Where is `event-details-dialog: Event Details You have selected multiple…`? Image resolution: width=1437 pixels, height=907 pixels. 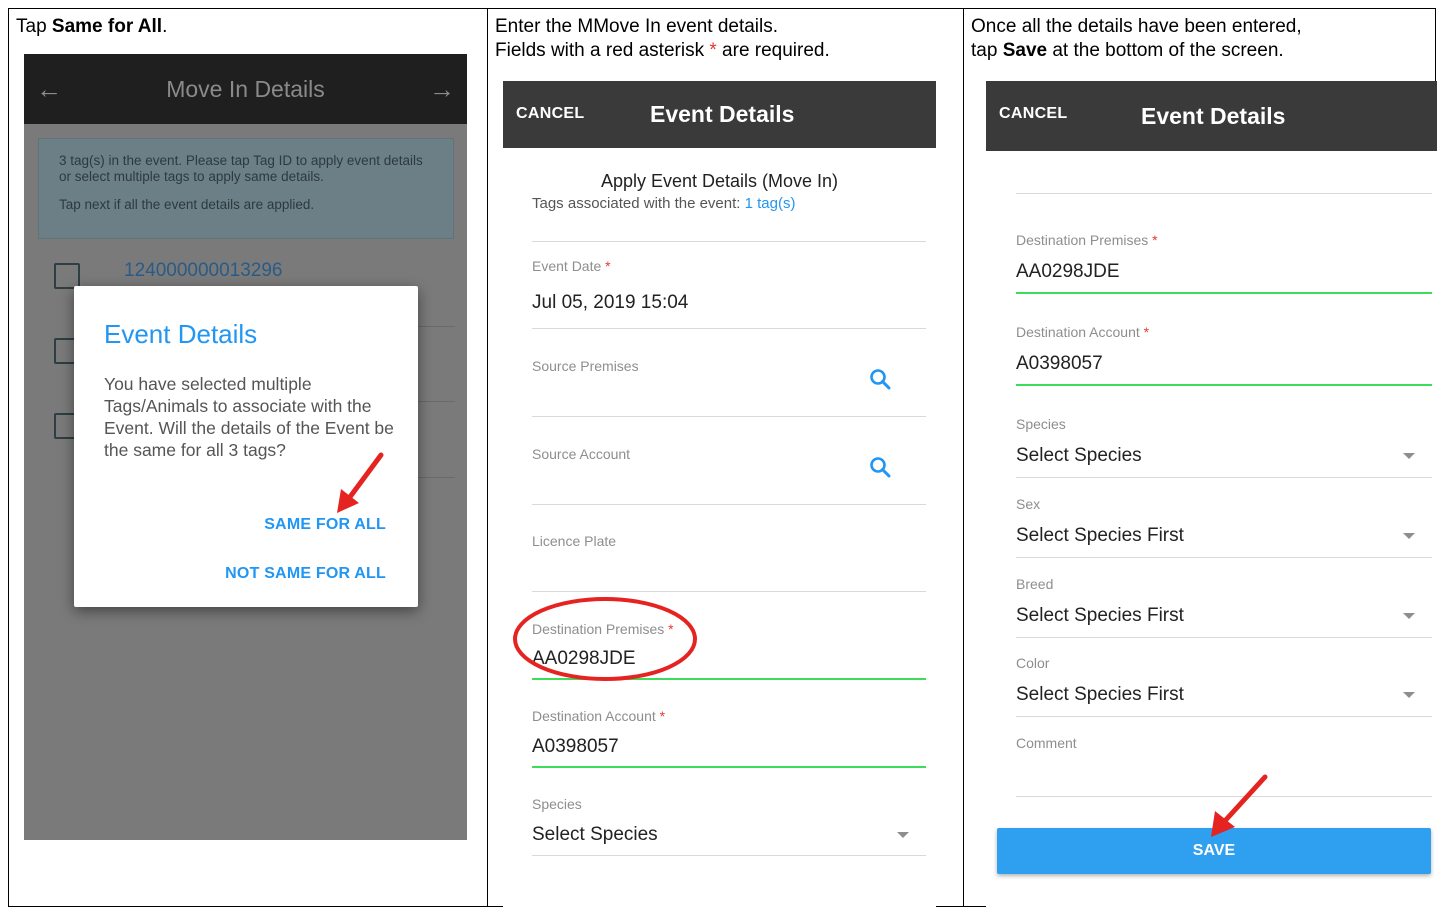
event-details-dialog: Event Details You have selected multiple… is located at coordinates (246, 446).